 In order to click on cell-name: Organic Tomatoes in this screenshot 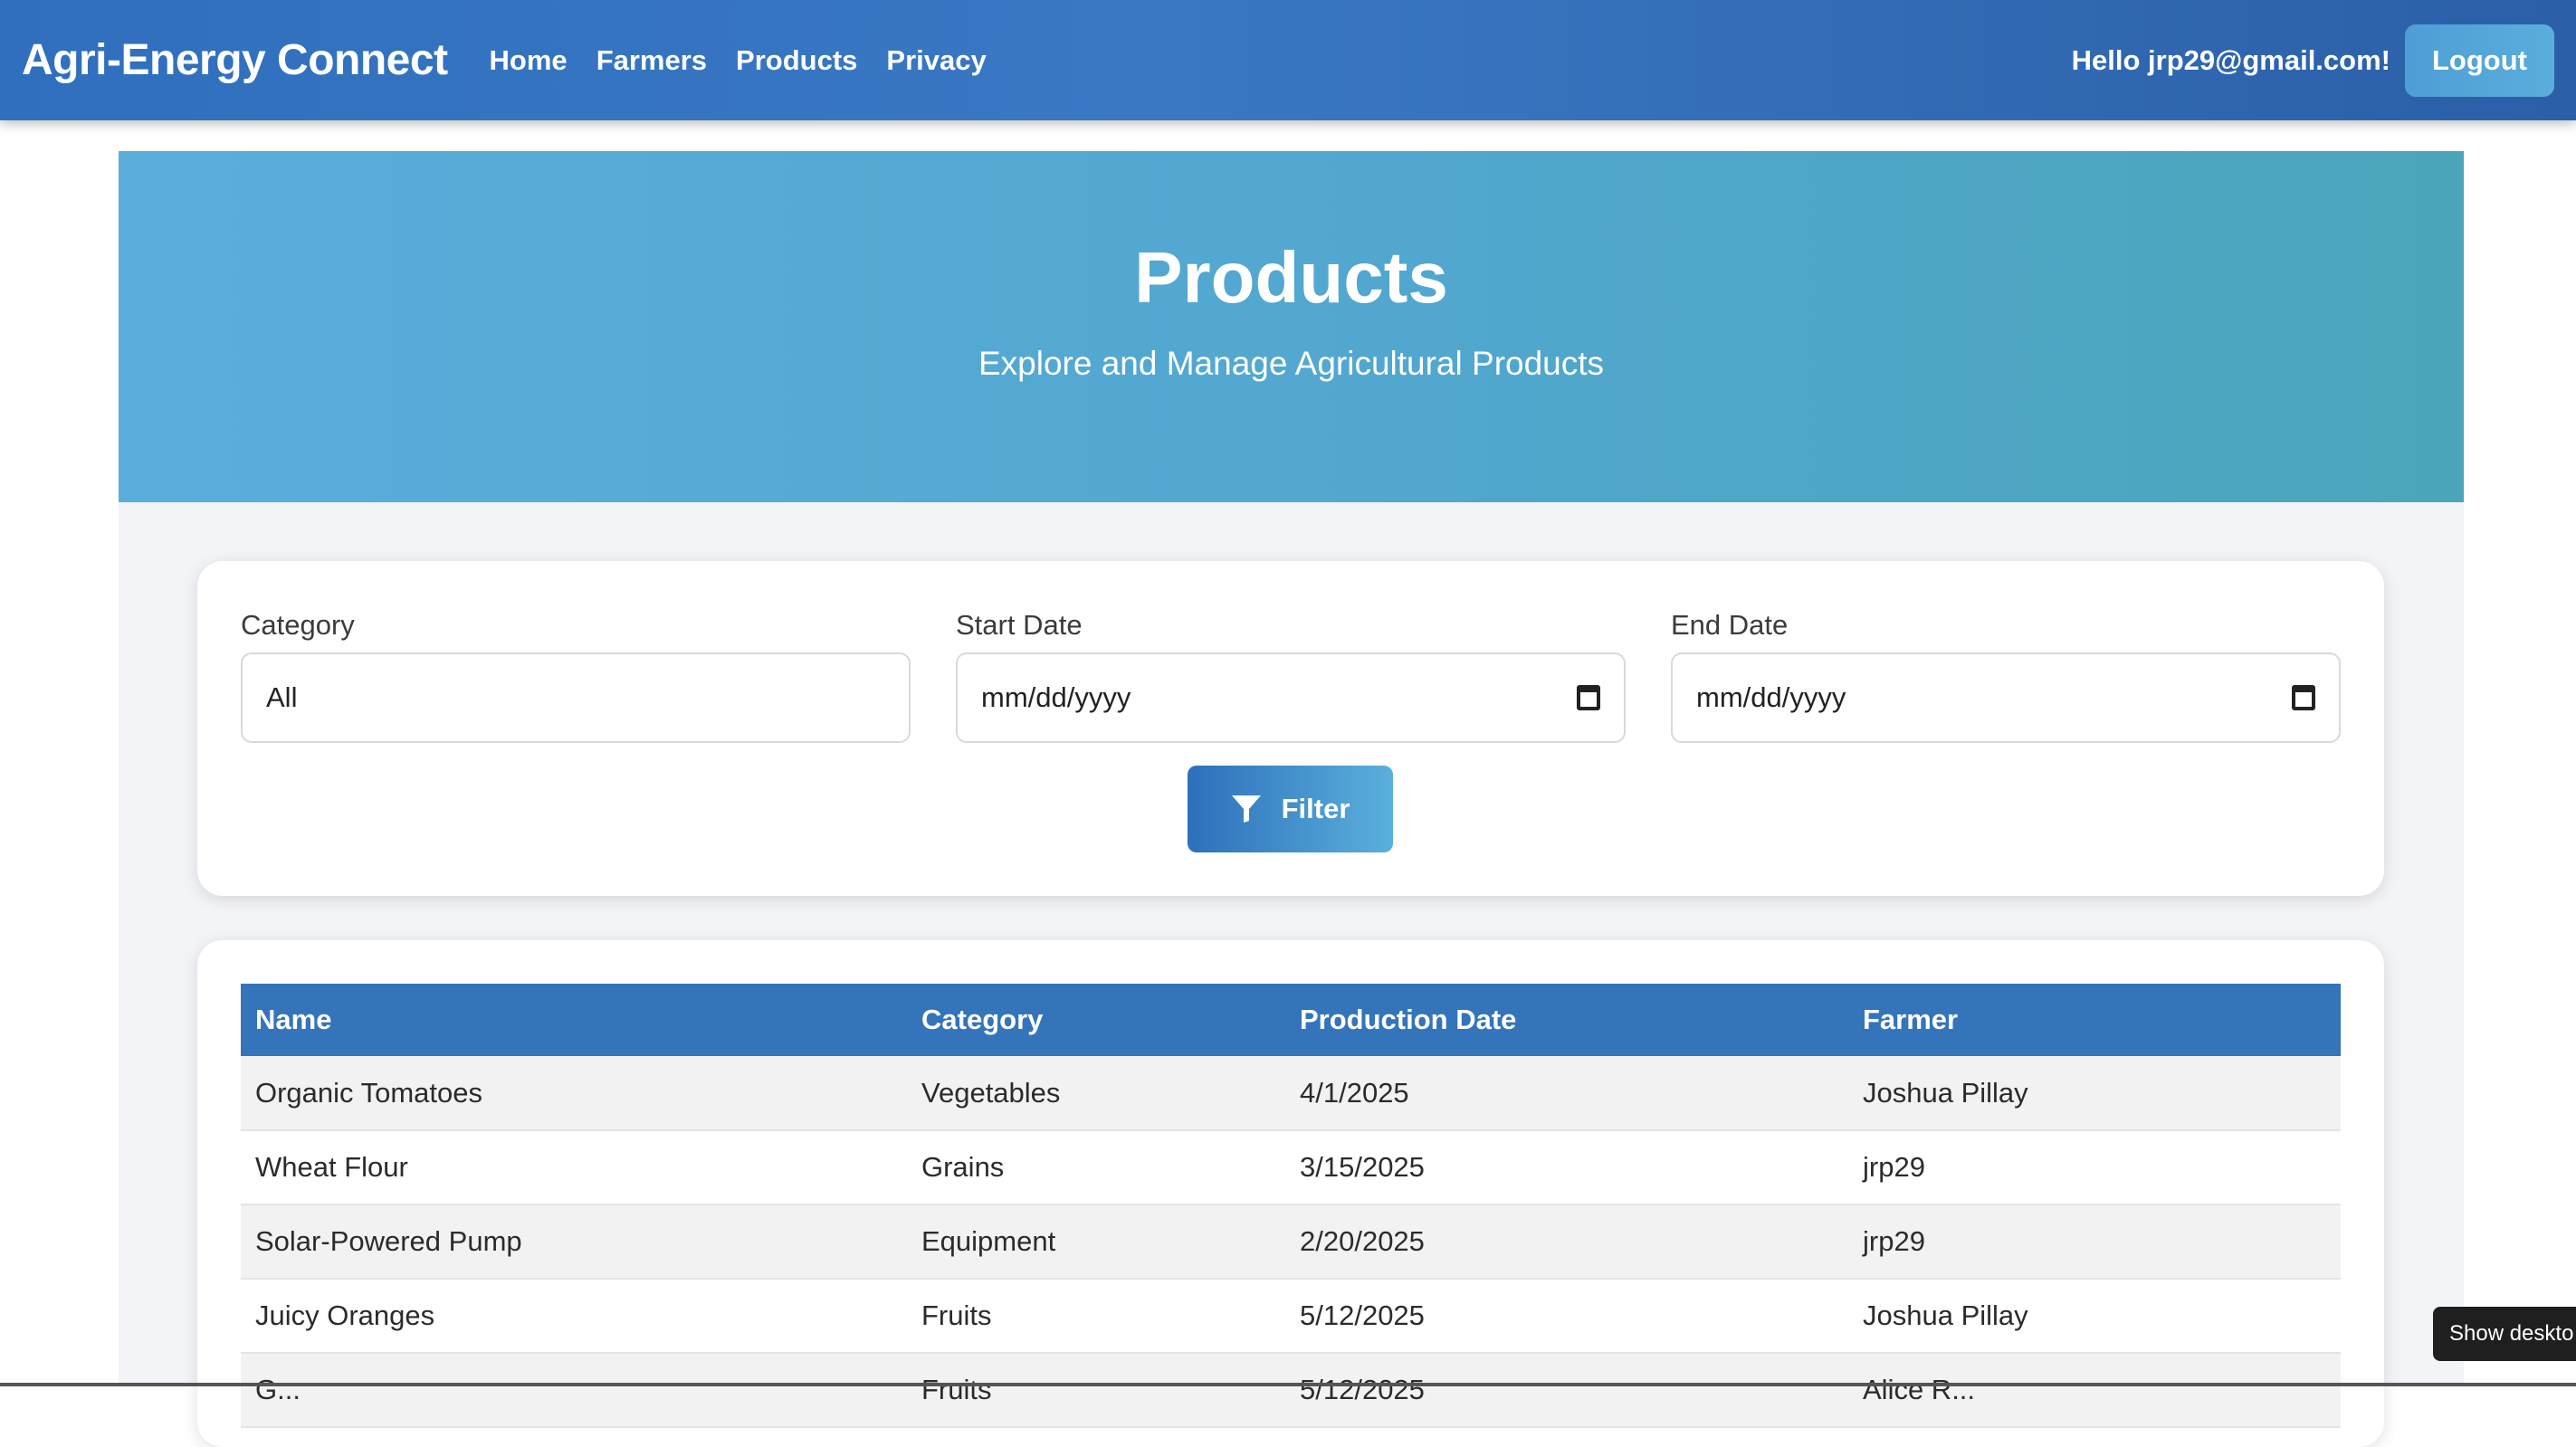, I will do `click(574, 1093)`.